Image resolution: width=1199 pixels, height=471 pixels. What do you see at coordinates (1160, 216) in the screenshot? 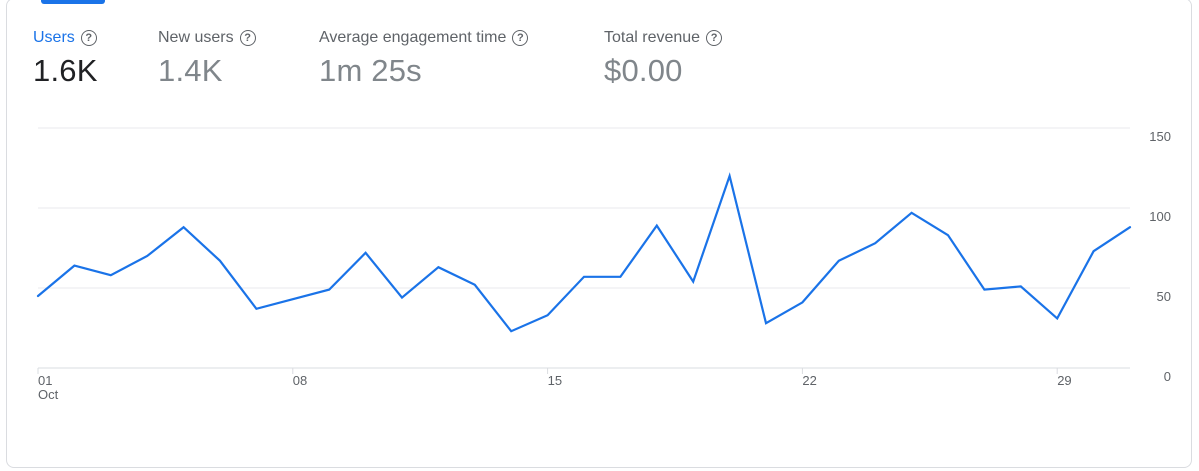
I see `y-tick-label: 100` at bounding box center [1160, 216].